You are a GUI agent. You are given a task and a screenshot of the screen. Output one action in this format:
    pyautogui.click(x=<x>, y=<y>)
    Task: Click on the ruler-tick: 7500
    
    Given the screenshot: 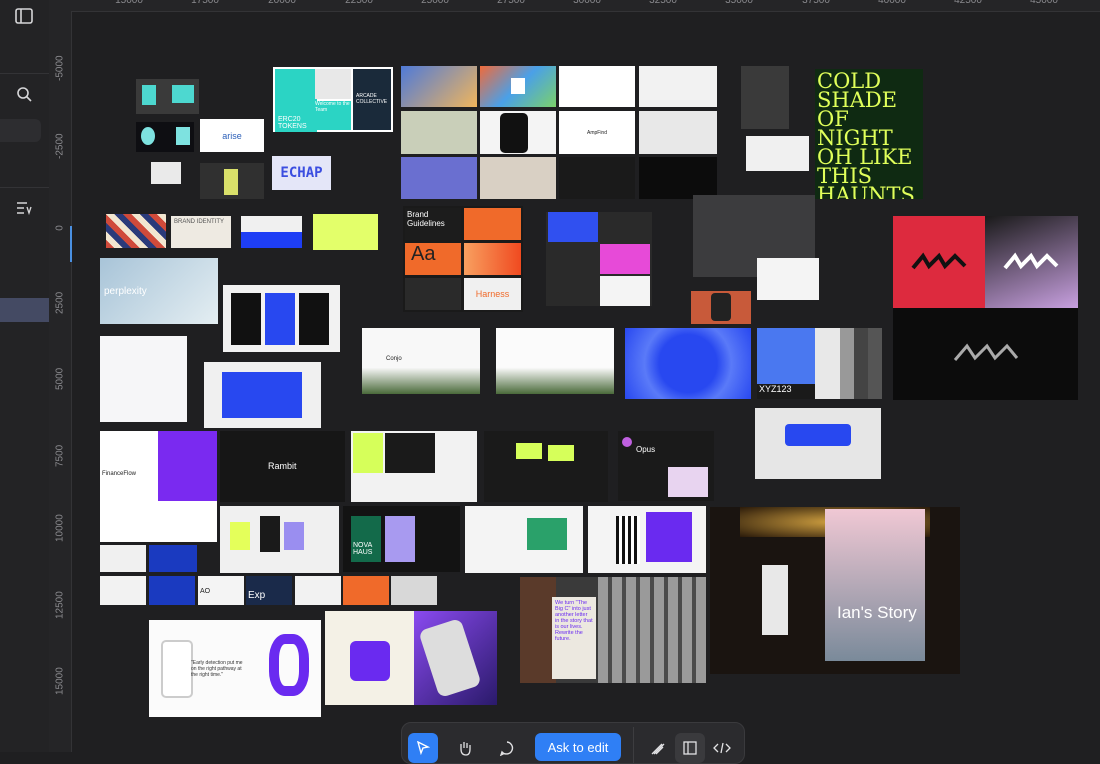 What is the action you would take?
    pyautogui.click(x=60, y=455)
    